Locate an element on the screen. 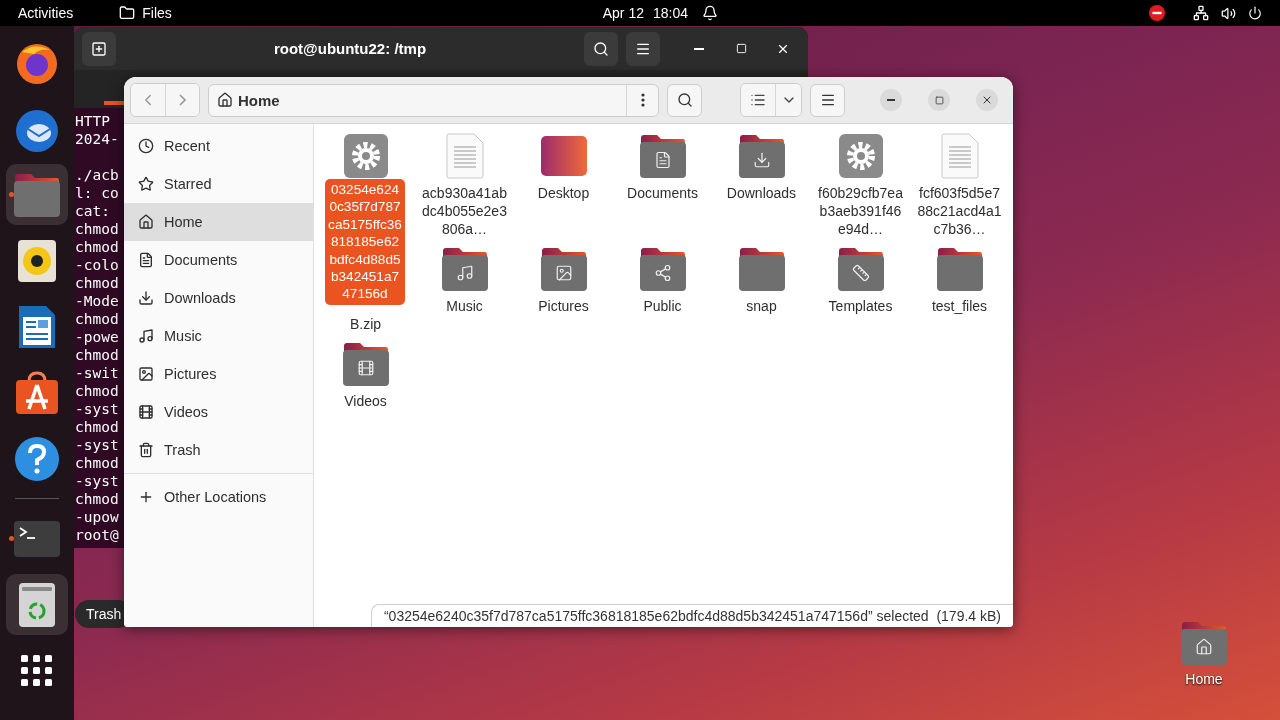  kebab-icon is located at coordinates (642, 100).